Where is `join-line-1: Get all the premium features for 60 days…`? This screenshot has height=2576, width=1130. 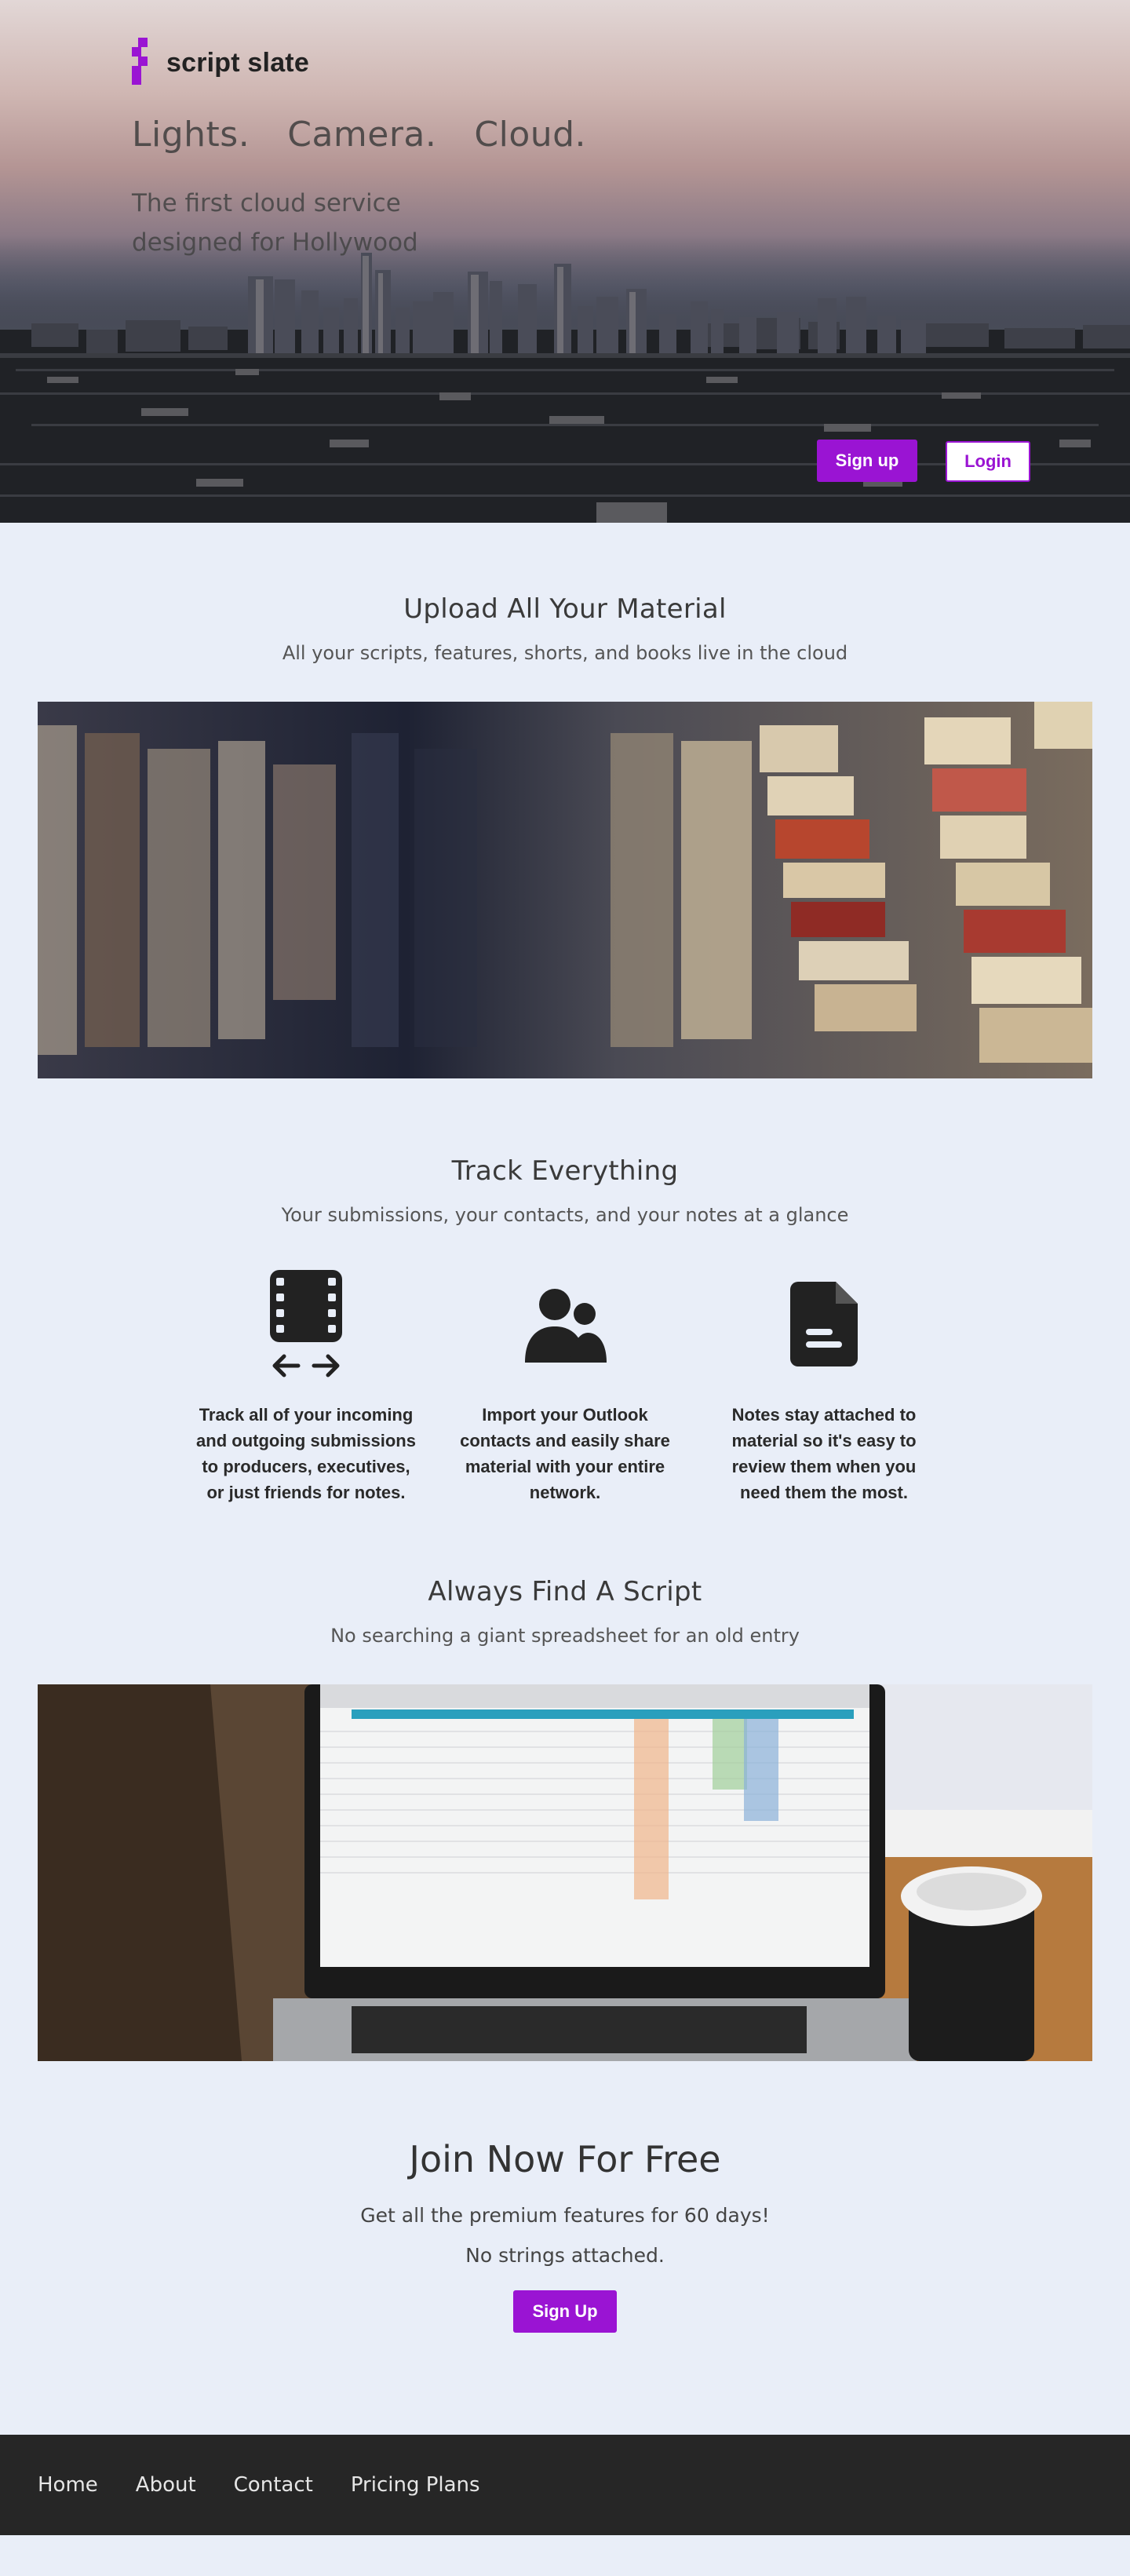 join-line-1: Get all the premium features for 60 days… is located at coordinates (565, 2215).